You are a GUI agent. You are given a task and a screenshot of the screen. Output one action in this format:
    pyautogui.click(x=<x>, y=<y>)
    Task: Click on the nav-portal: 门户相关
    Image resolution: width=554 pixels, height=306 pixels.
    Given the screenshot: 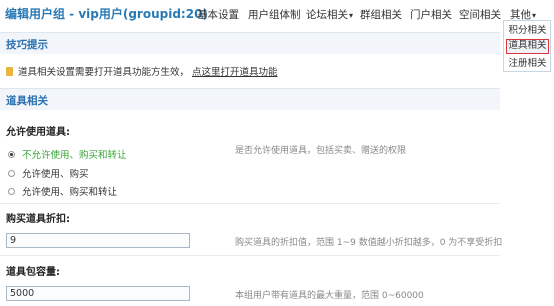 What is the action you would take?
    pyautogui.click(x=431, y=14)
    